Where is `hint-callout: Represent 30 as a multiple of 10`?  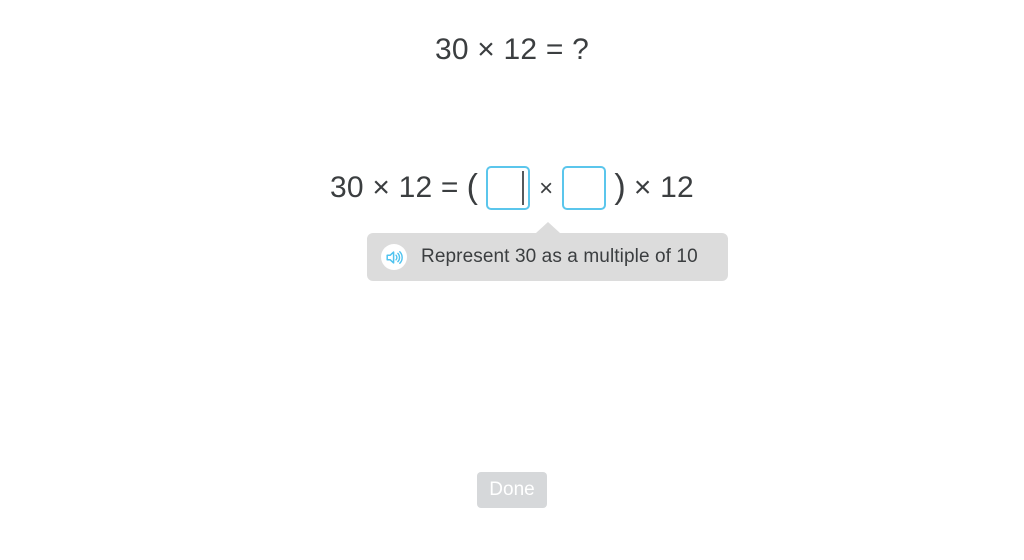 hint-callout: Represent 30 as a multiple of 10 is located at coordinates (547, 251).